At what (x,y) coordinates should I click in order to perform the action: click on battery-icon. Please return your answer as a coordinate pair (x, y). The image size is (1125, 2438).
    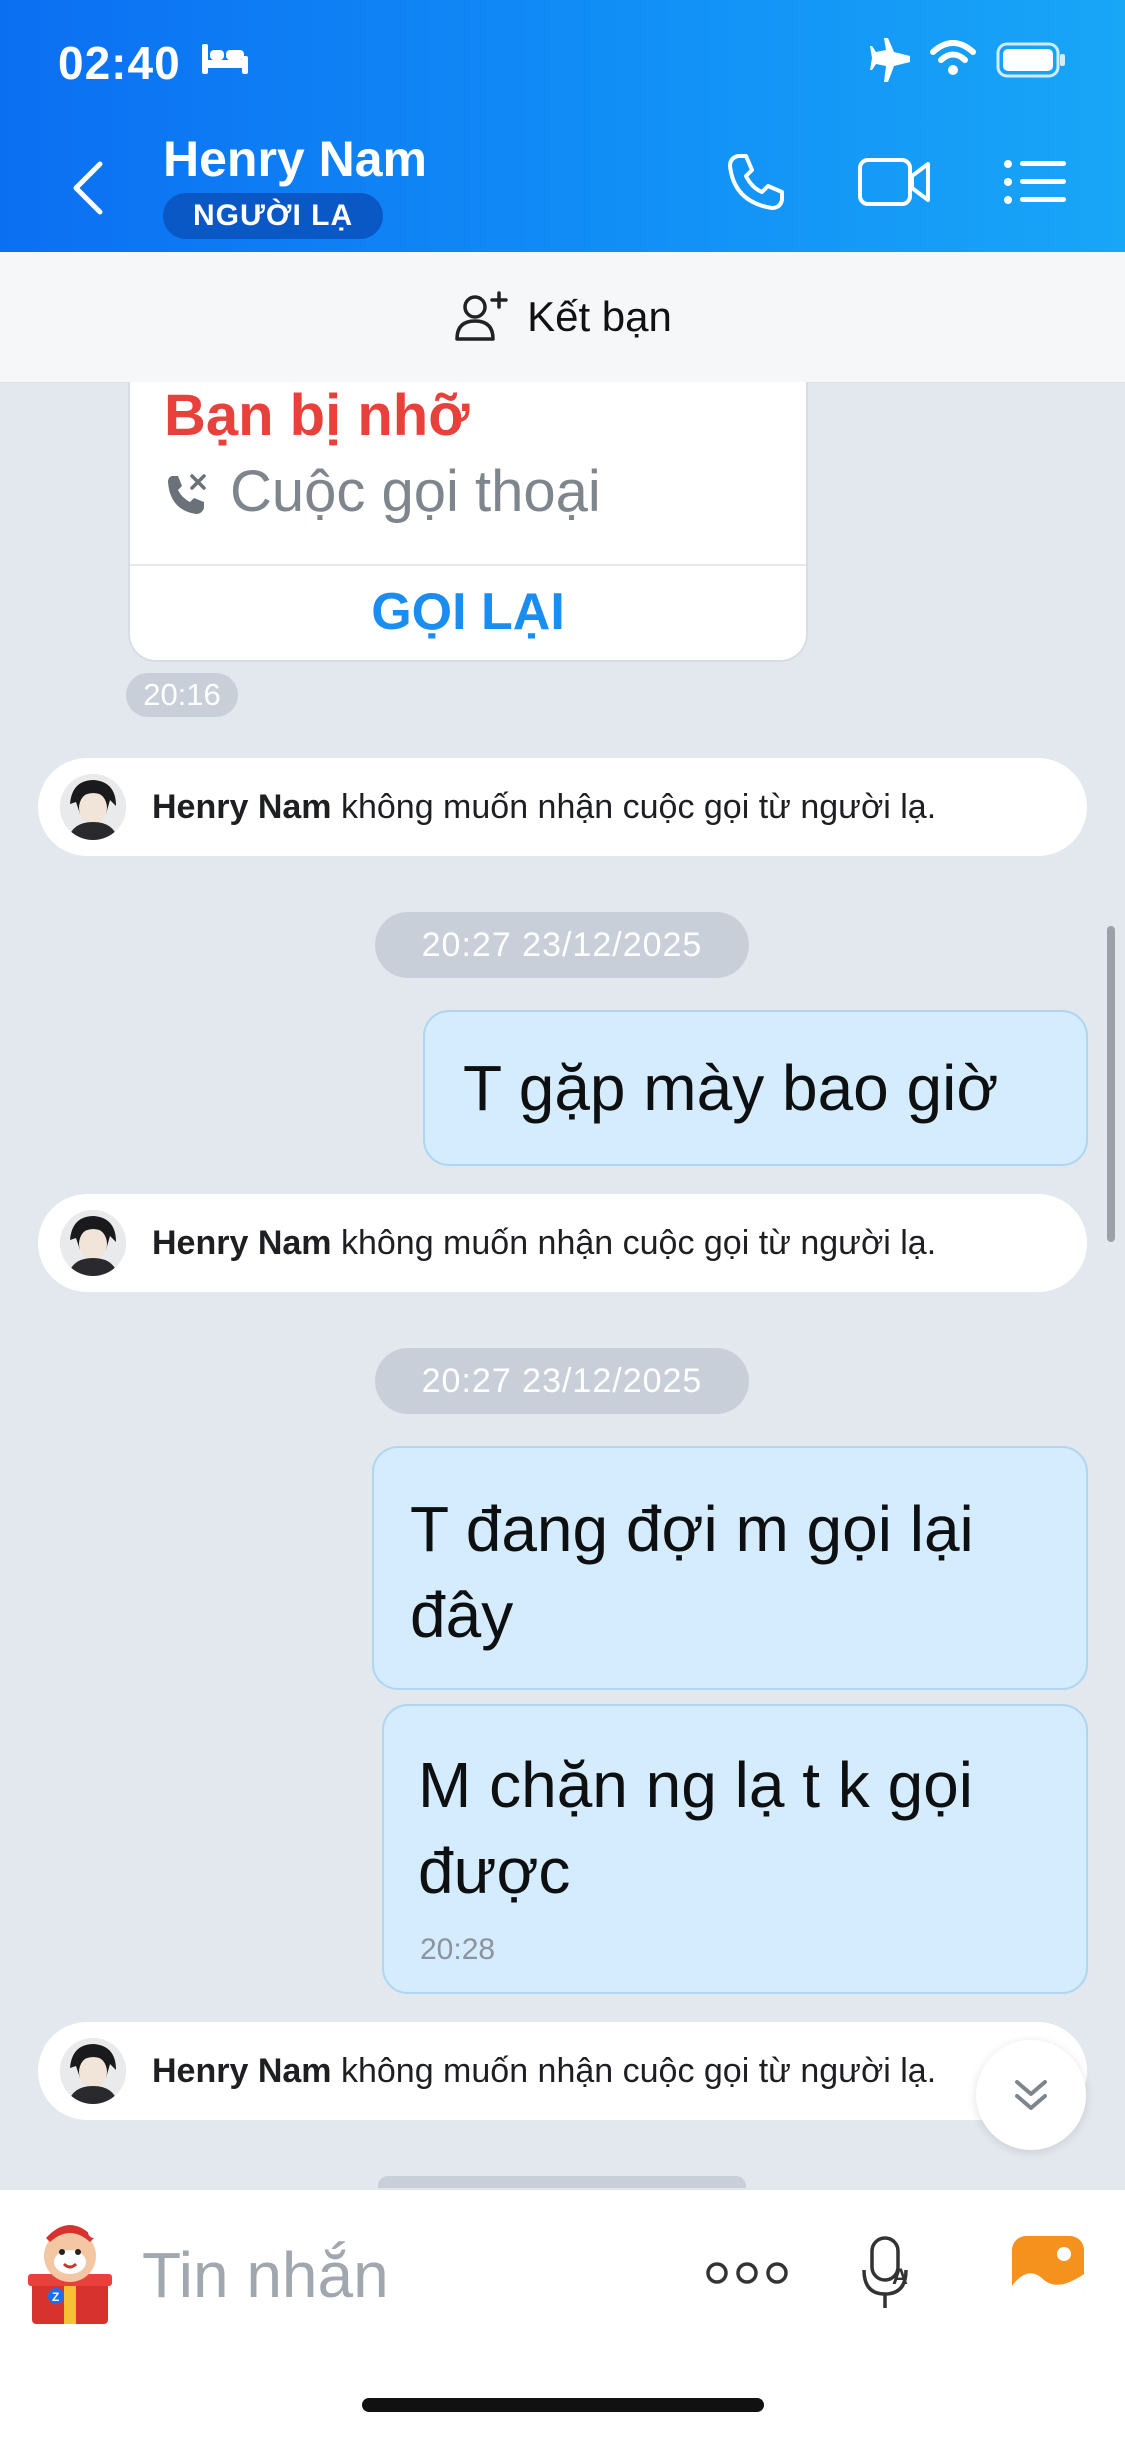
    Looking at the image, I should click on (1030, 60).